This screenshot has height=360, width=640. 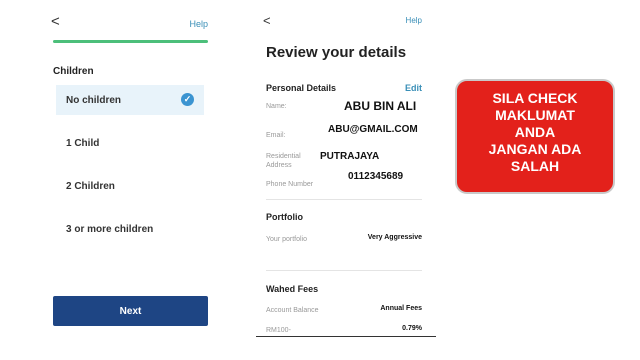 I want to click on email-label: Email:, so click(x=276, y=135).